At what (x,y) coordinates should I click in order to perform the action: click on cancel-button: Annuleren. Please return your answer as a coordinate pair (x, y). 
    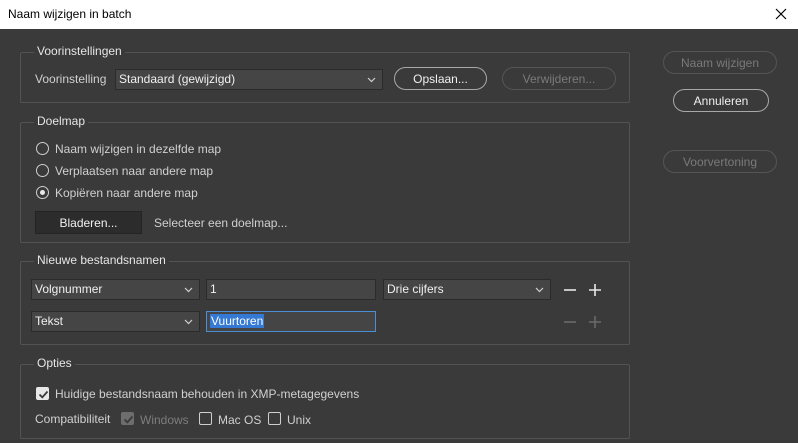
    Looking at the image, I should click on (721, 100).